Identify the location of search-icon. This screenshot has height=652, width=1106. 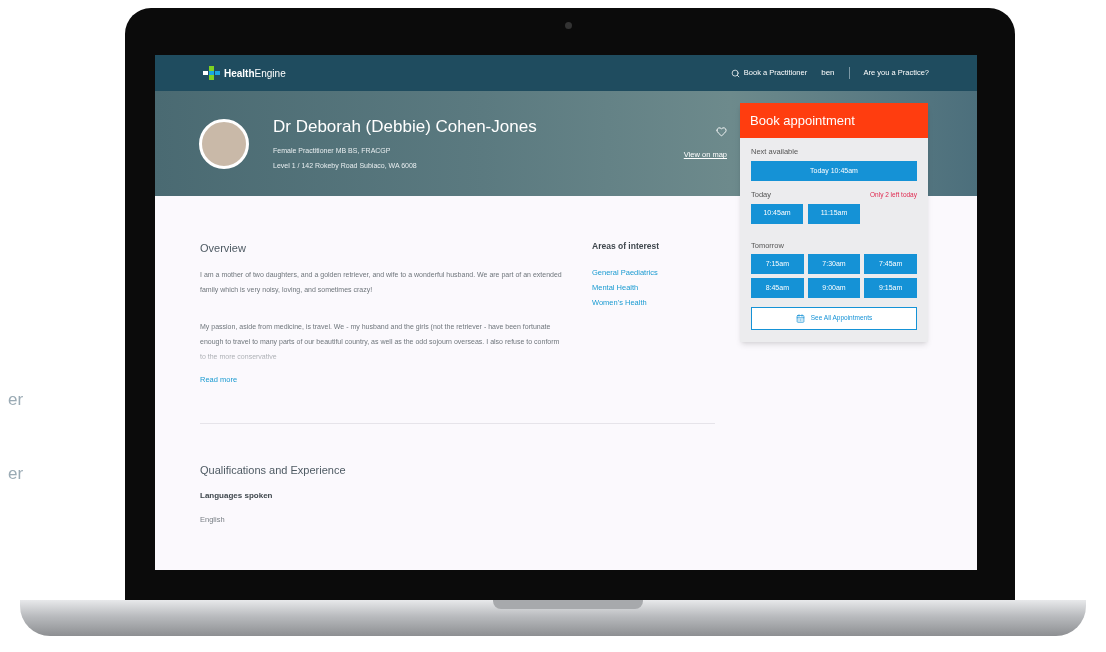
(735, 73).